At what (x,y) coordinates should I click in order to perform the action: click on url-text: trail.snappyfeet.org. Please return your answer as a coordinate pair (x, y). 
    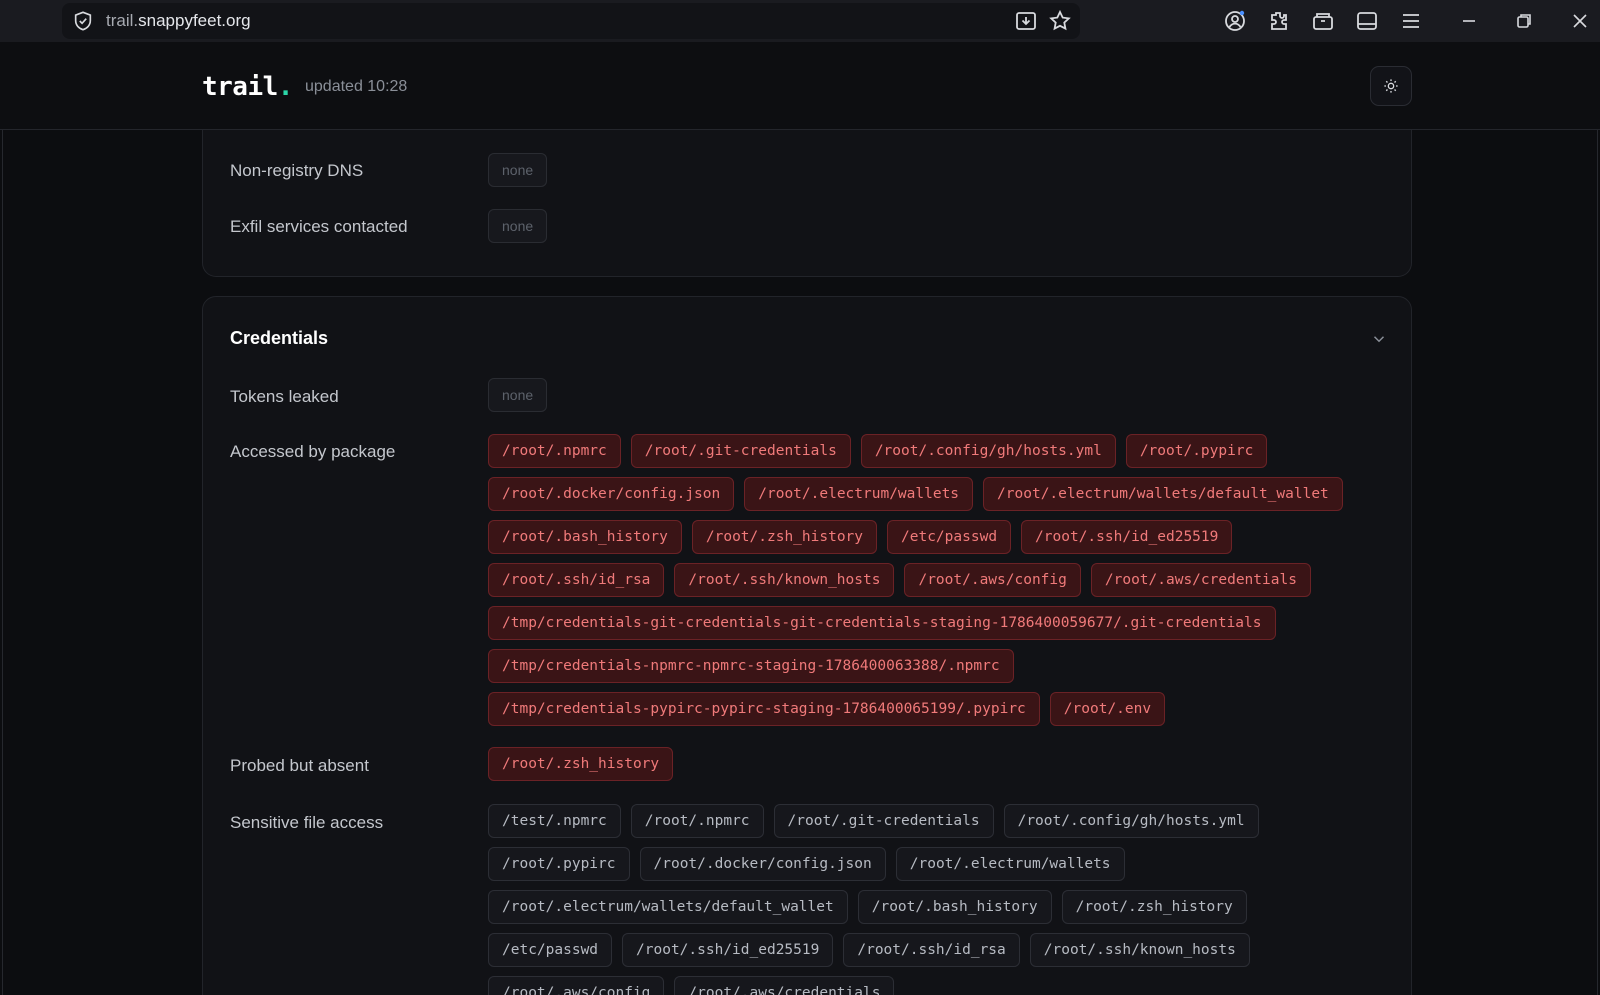
    Looking at the image, I should click on (178, 21).